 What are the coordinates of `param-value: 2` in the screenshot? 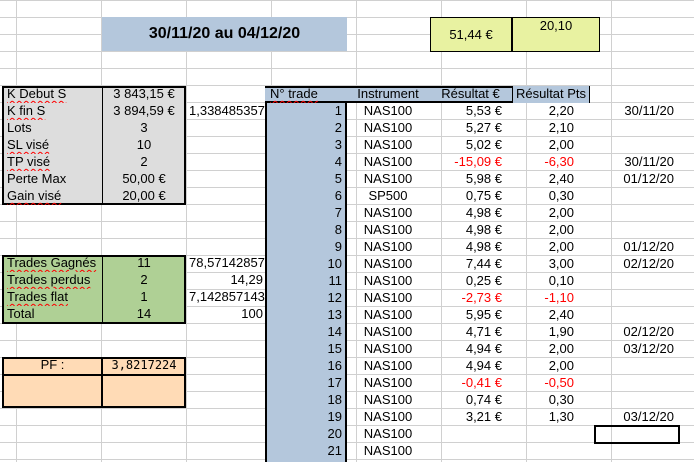 It's located at (144, 162).